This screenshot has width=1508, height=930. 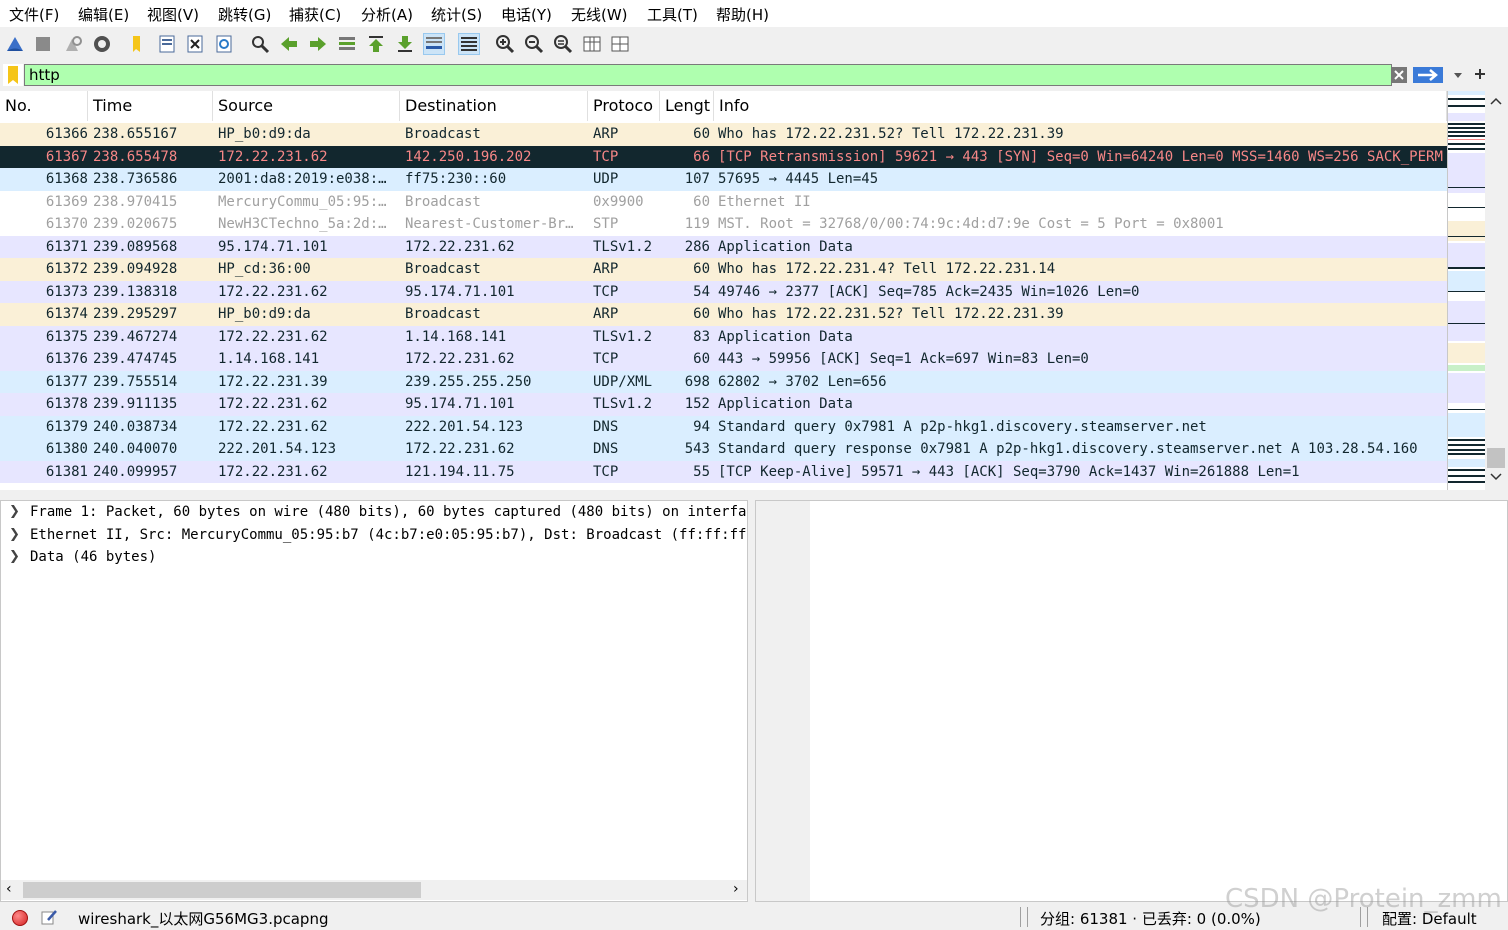 I want to click on normal-size-icon, so click(x=563, y=44).